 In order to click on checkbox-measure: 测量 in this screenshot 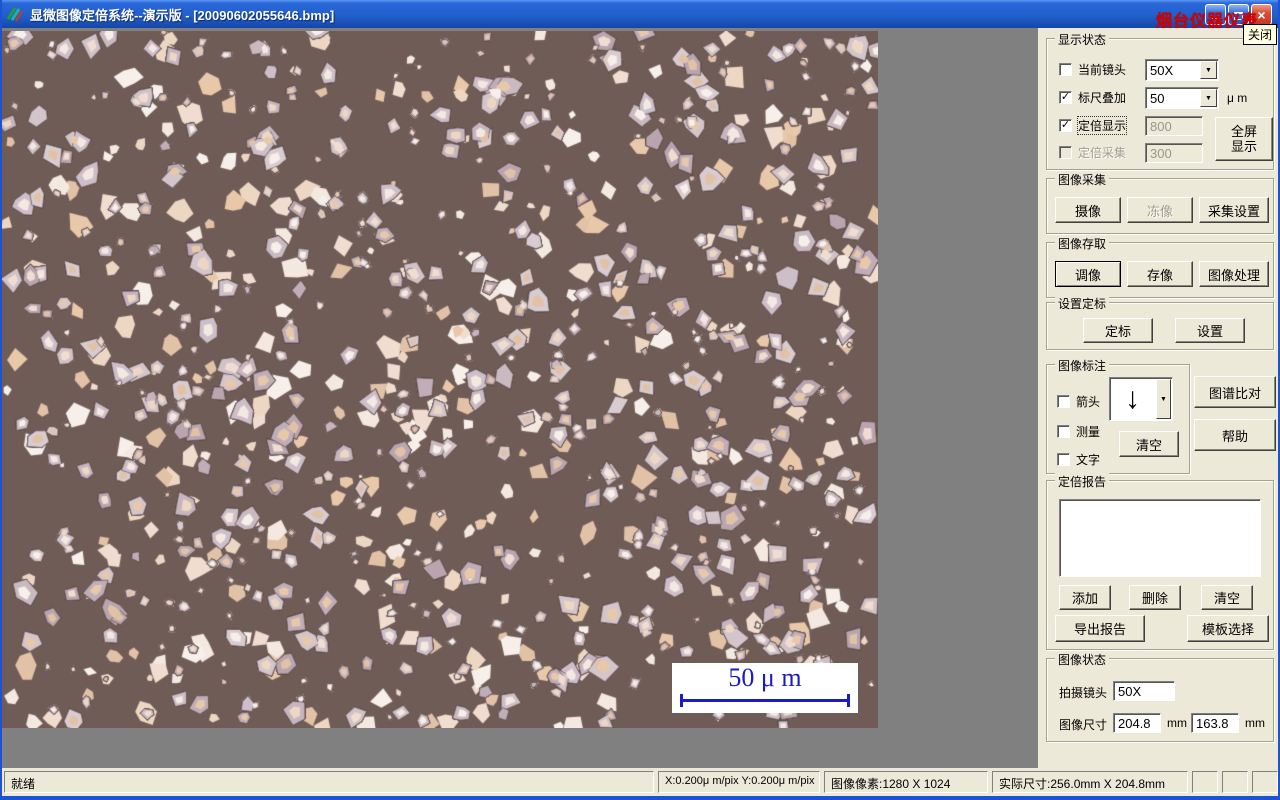, I will do `click(1078, 431)`.